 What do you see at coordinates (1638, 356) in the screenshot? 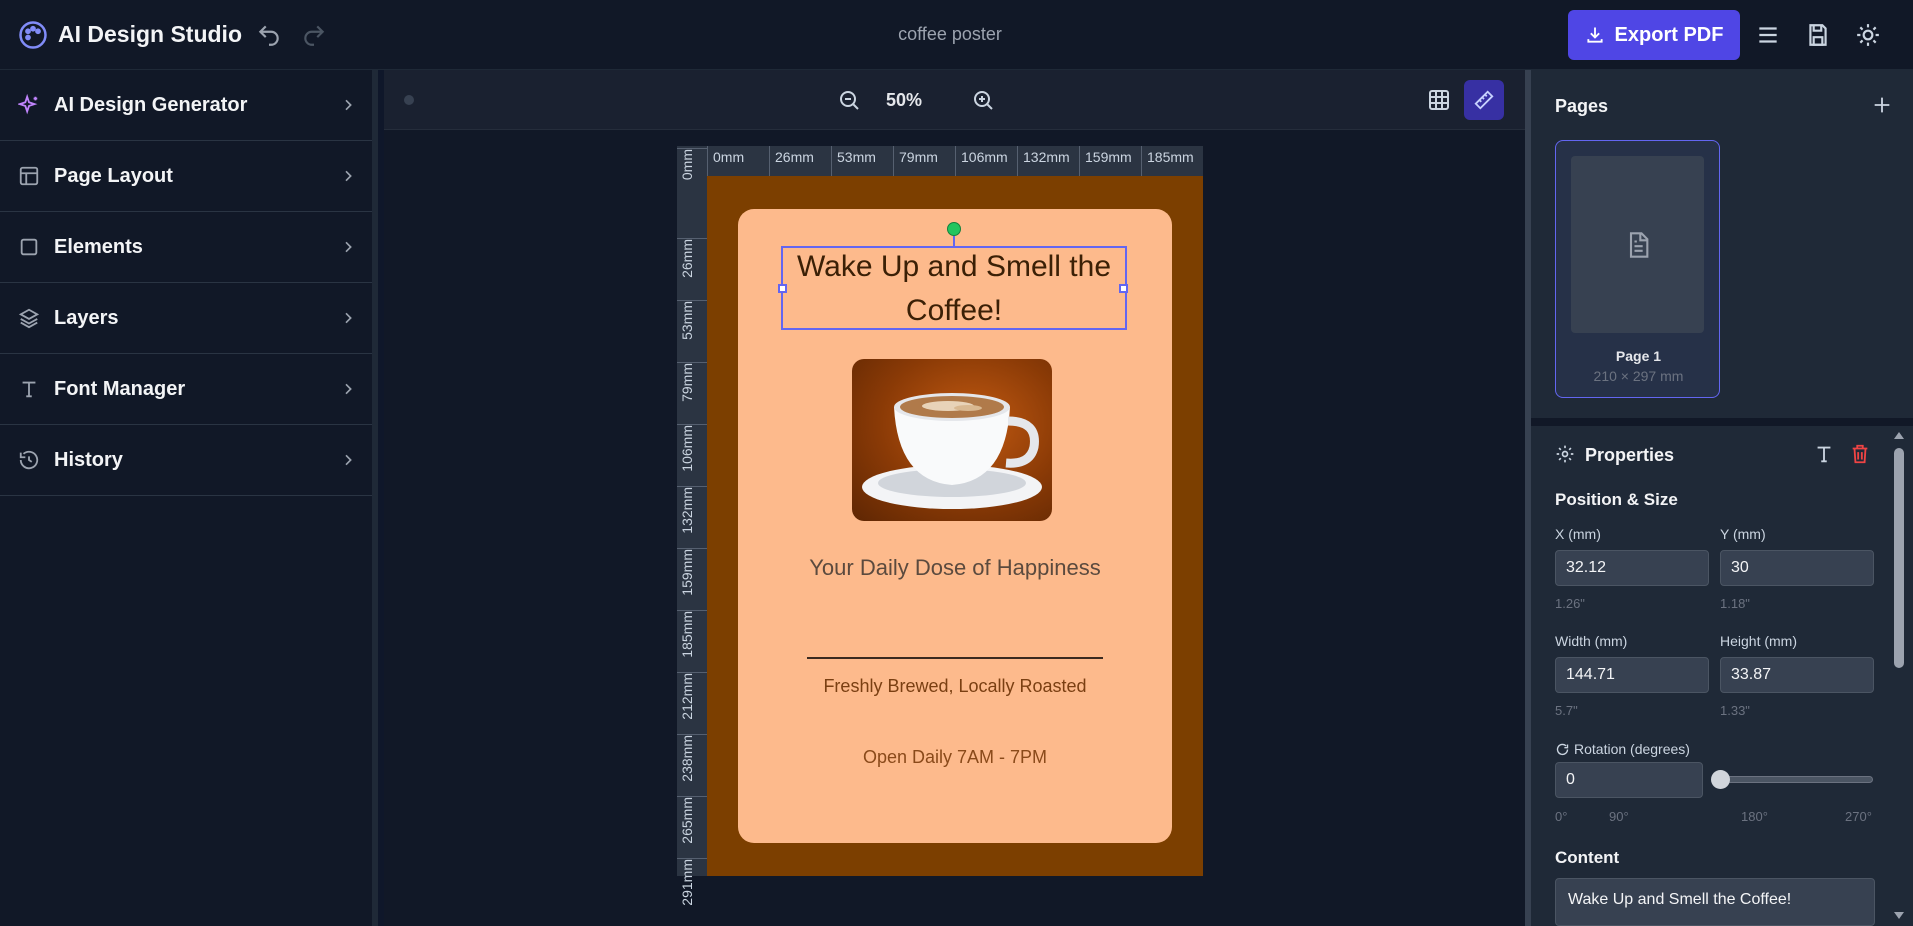
I see `page-thumbnail-label: Page 1` at bounding box center [1638, 356].